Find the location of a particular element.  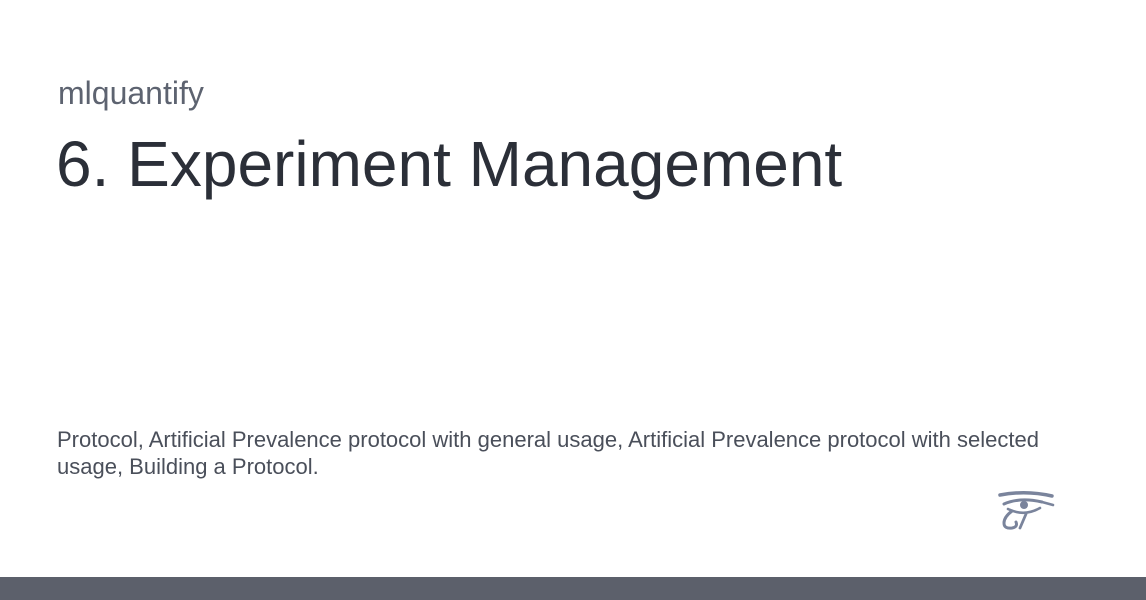

eye-of-horus-icon is located at coordinates (1026, 510).